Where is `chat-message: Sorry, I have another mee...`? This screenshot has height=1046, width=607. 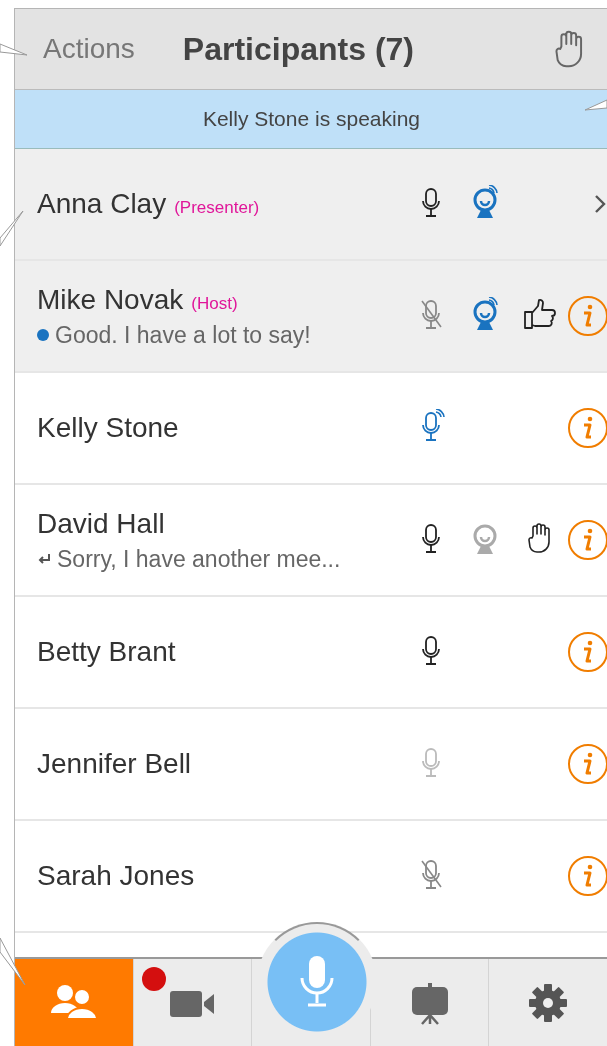 chat-message: Sorry, I have another mee... is located at coordinates (199, 559).